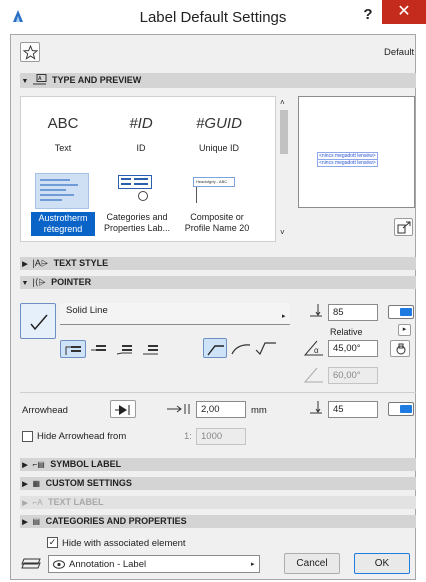 This screenshot has width=426, height=582. I want to click on favorites-button, so click(30, 52).